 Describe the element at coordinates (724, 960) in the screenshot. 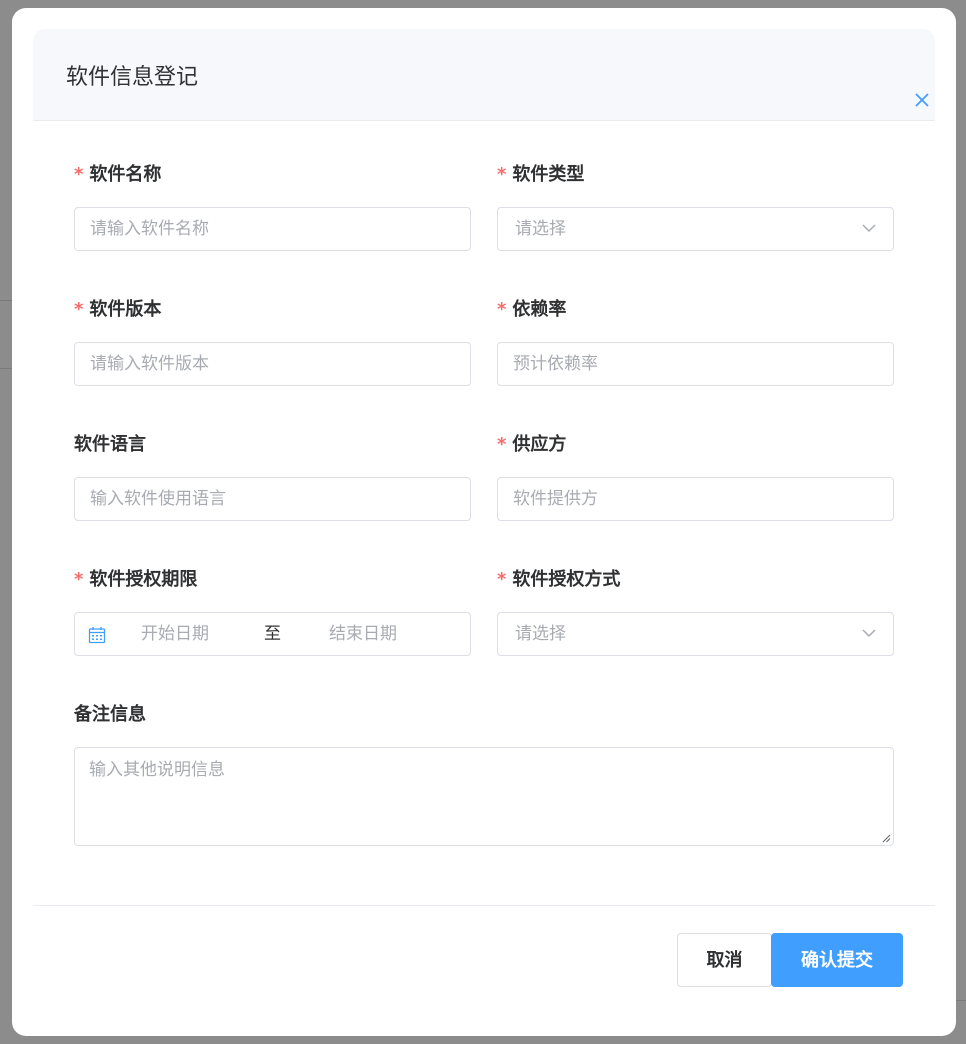

I see `cancel-button: 取消` at that location.